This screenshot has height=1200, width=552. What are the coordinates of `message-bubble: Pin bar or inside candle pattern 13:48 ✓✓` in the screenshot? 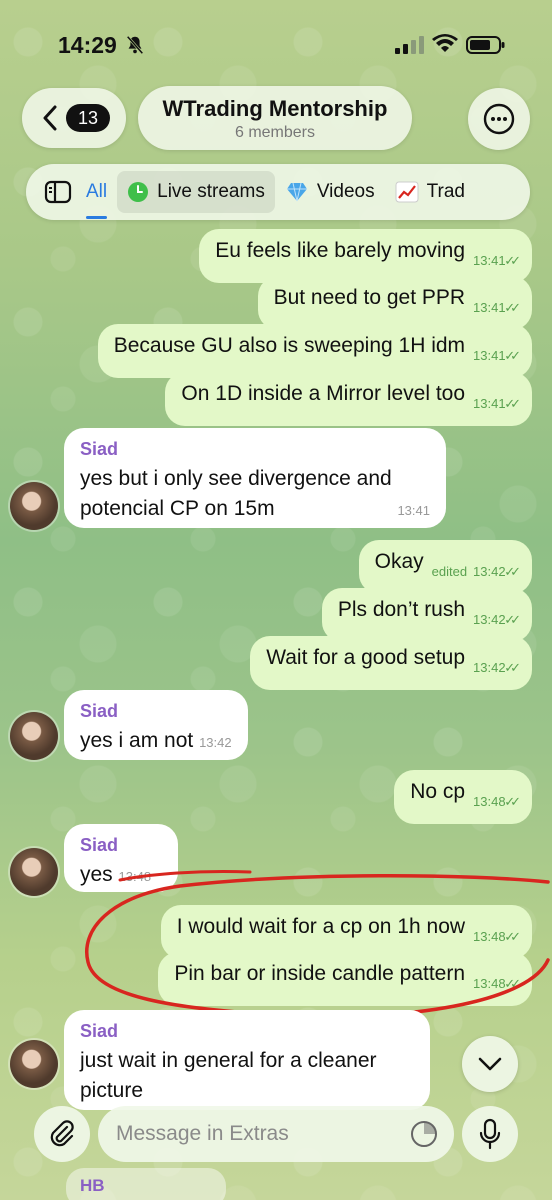 It's located at (345, 979).